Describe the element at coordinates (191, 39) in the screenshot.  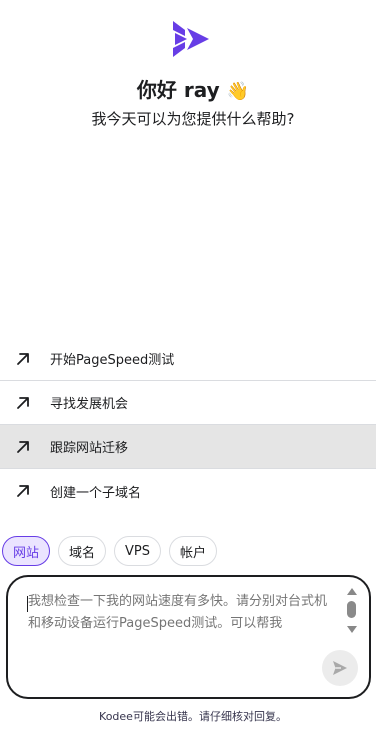
I see `kodee-logo-icon` at that location.